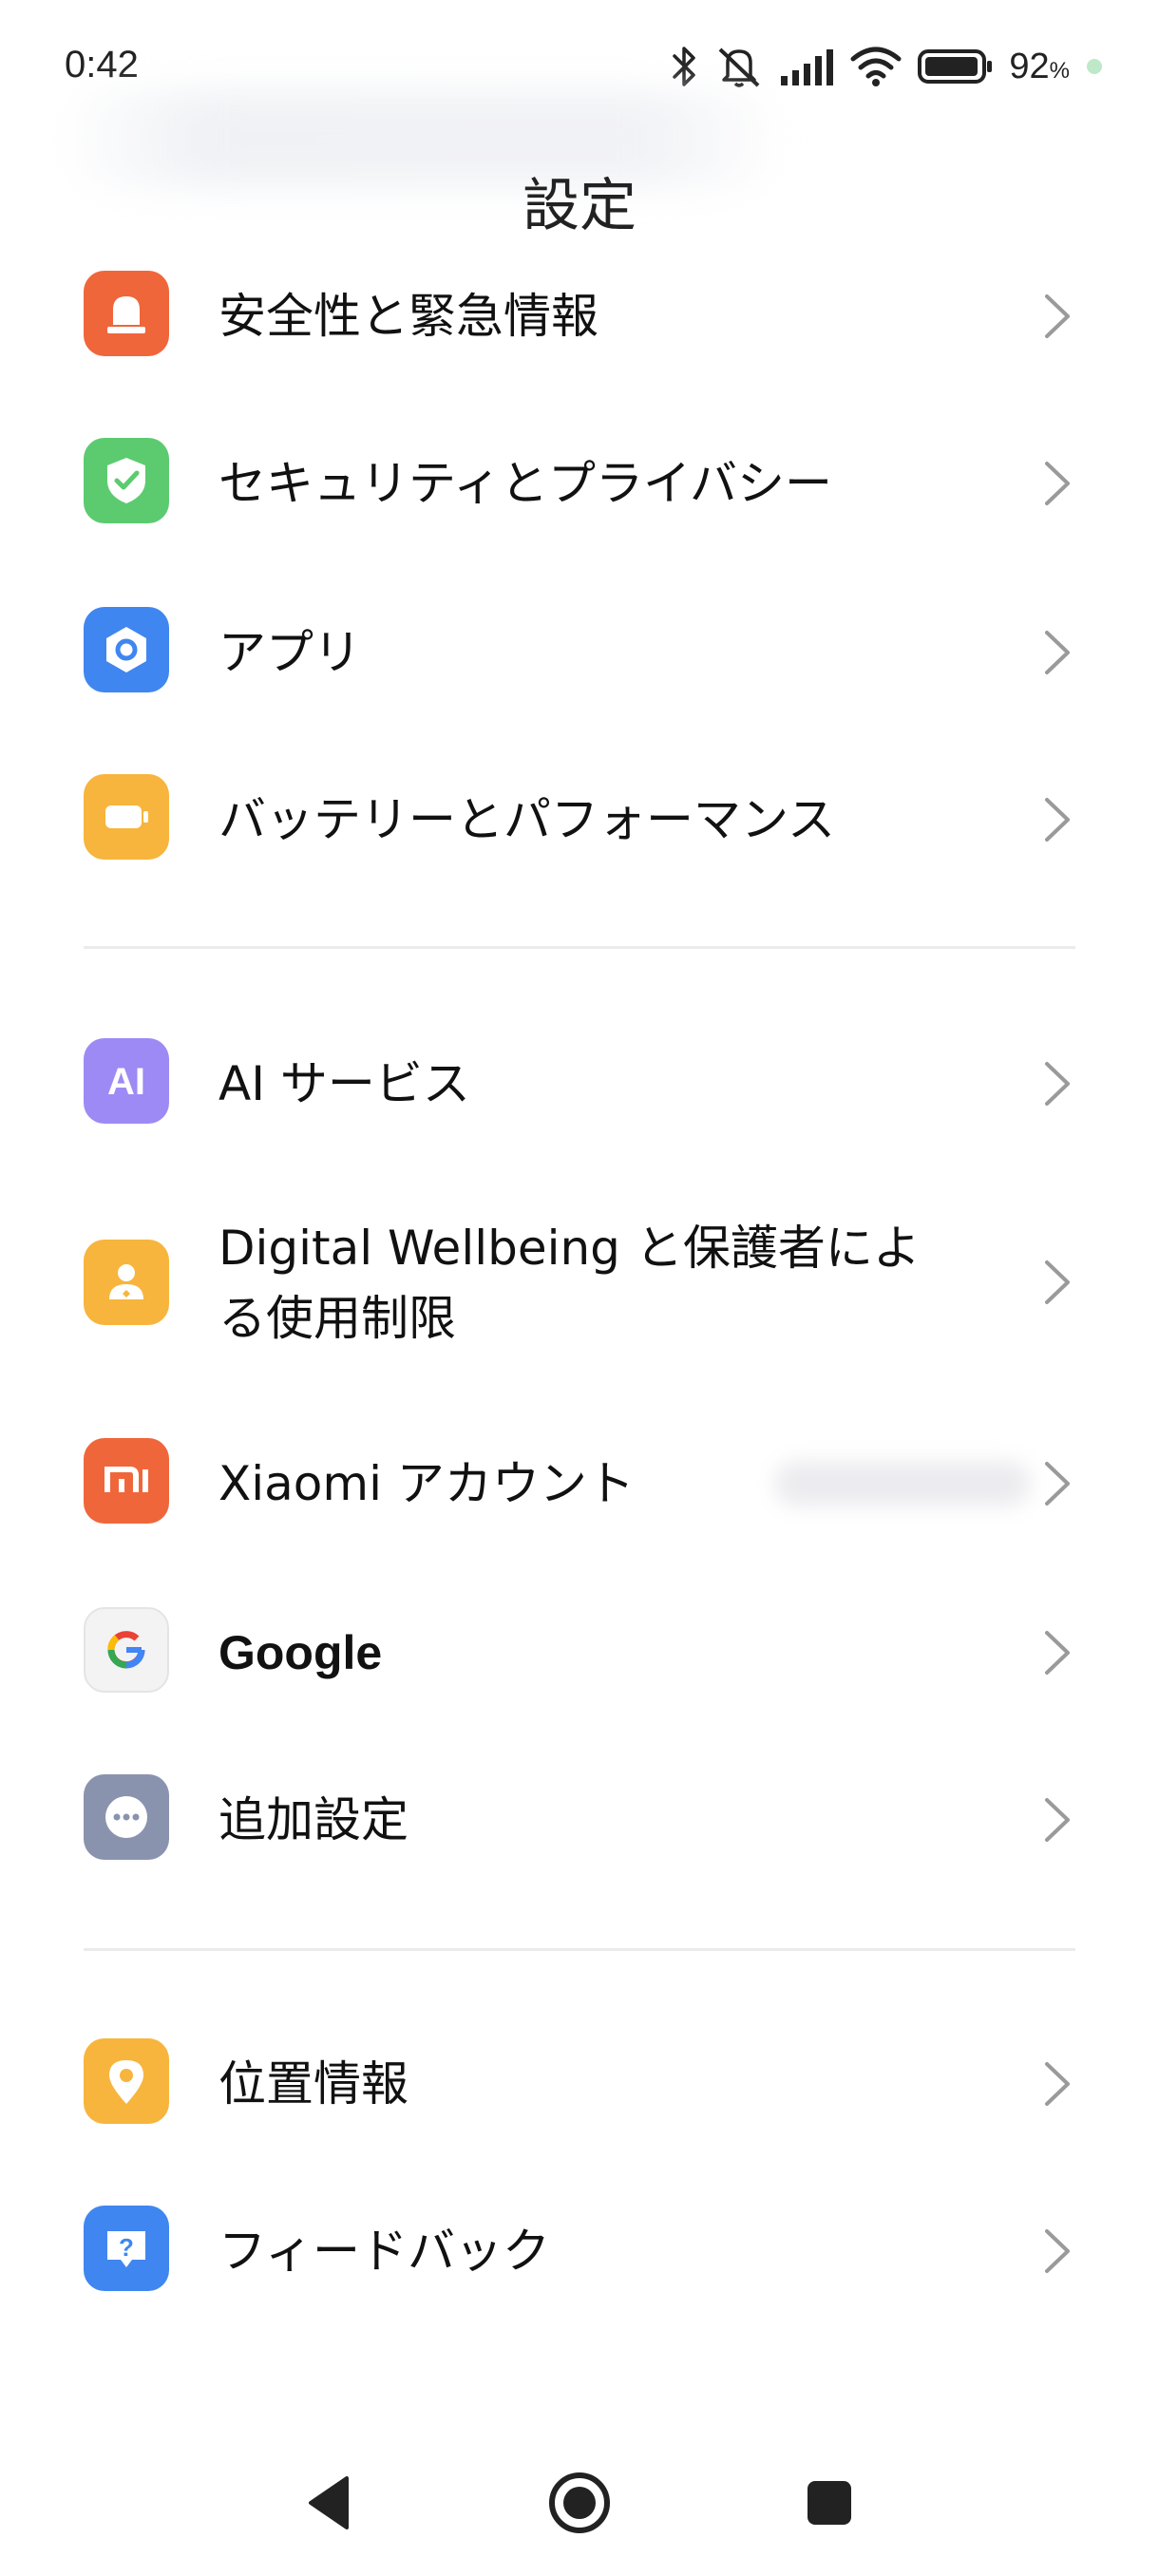  I want to click on back-button, so click(329, 2503).